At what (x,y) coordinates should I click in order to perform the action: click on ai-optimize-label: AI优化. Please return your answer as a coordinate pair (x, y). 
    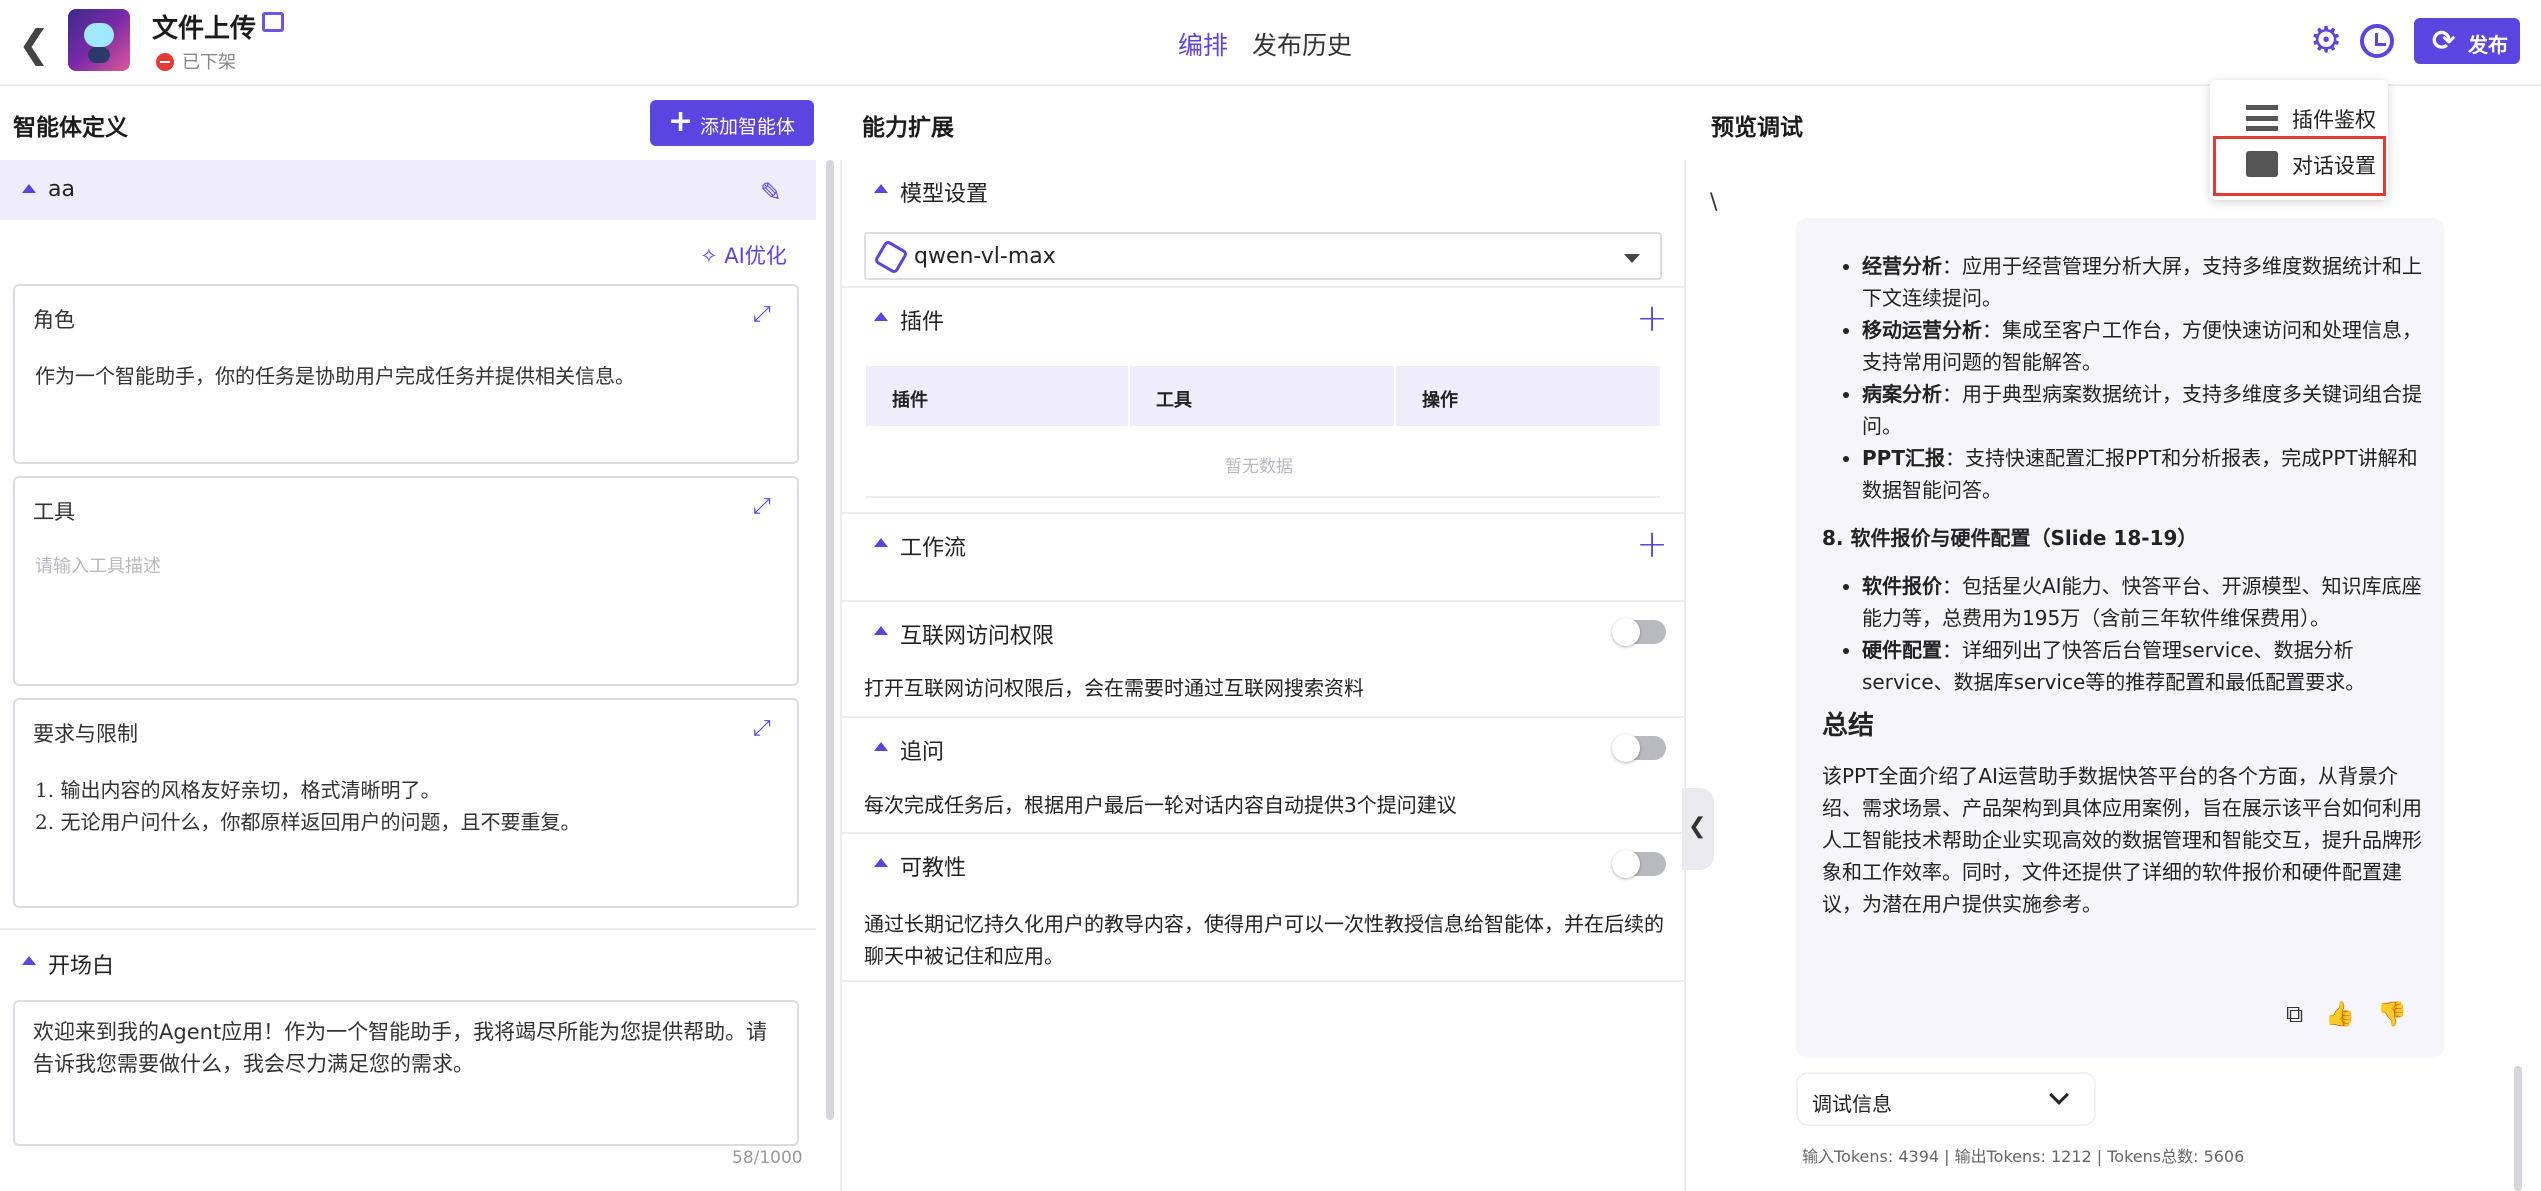
    Looking at the image, I should click on (755, 256).